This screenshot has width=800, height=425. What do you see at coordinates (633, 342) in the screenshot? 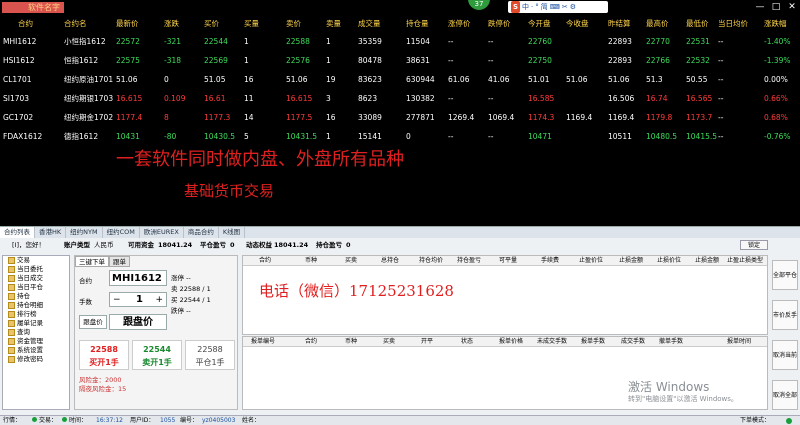
I see `ord-col: 成交手数` at bounding box center [633, 342].